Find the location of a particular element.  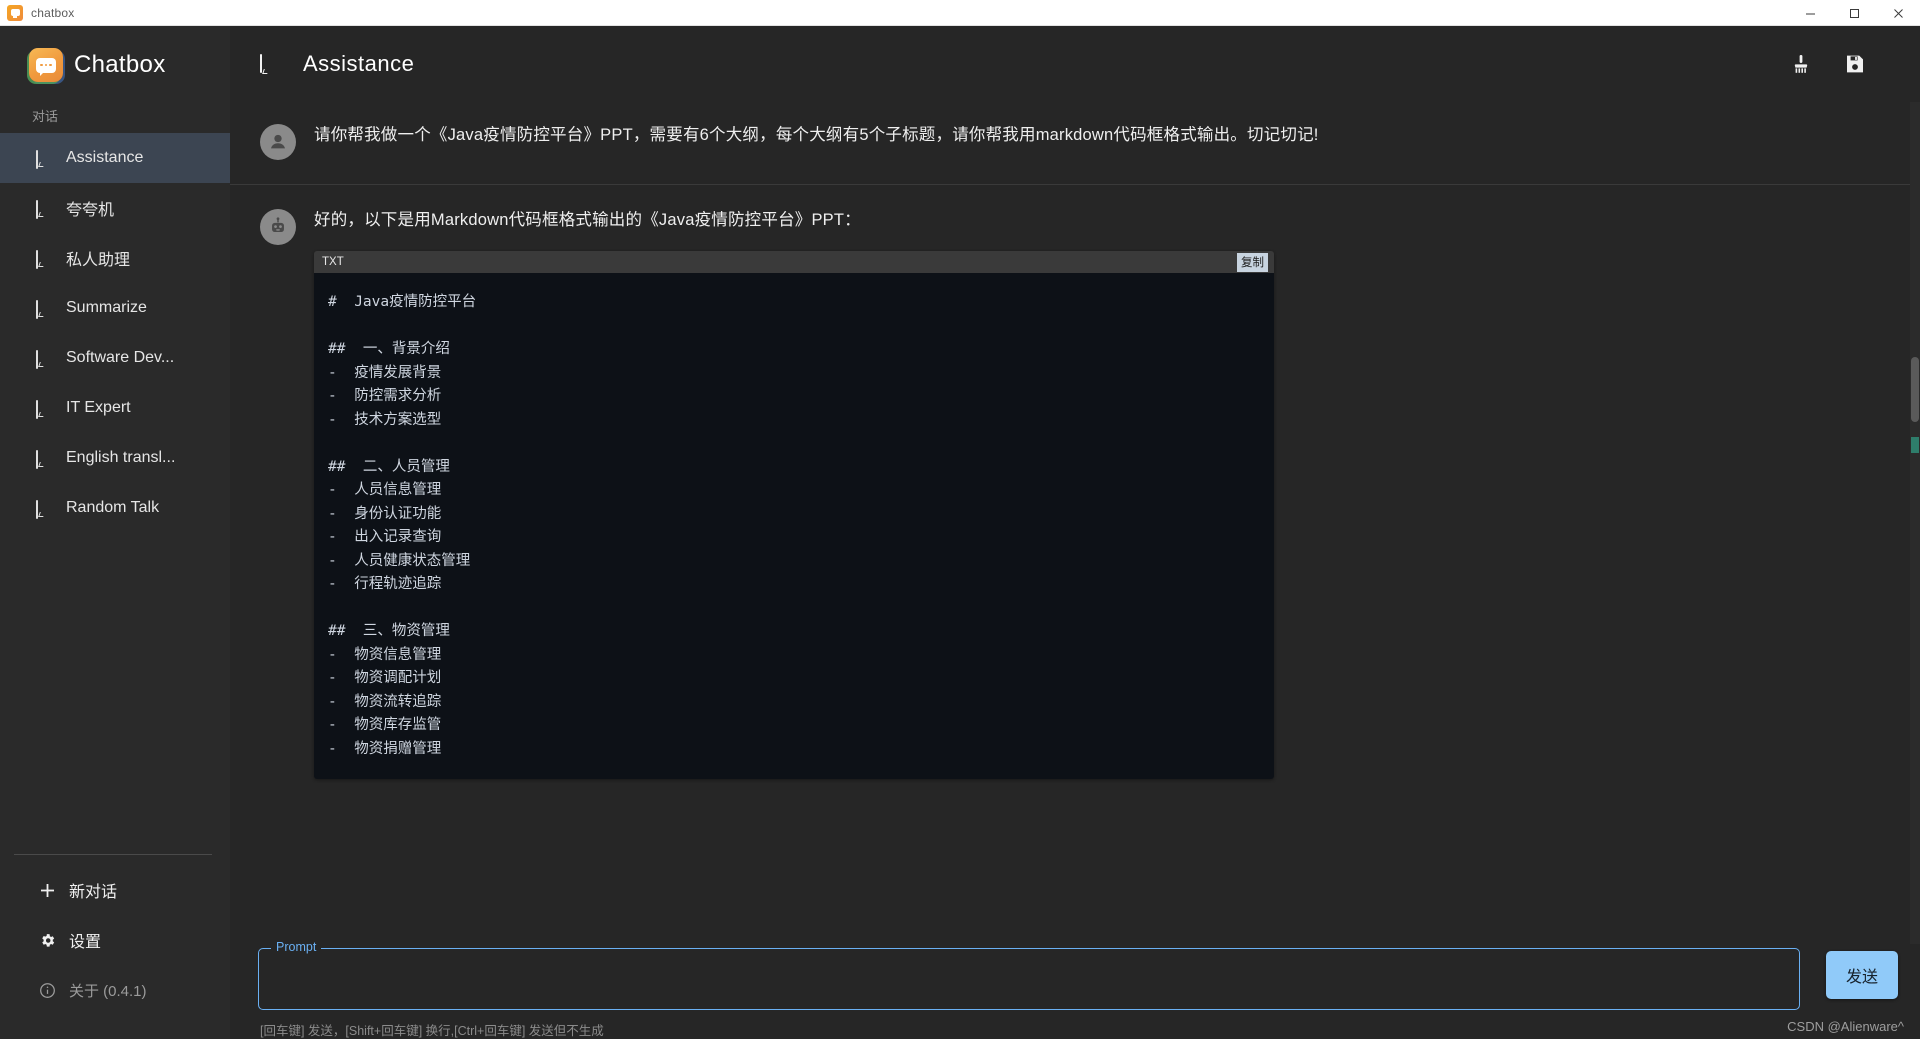

broom-icon is located at coordinates (1801, 64).